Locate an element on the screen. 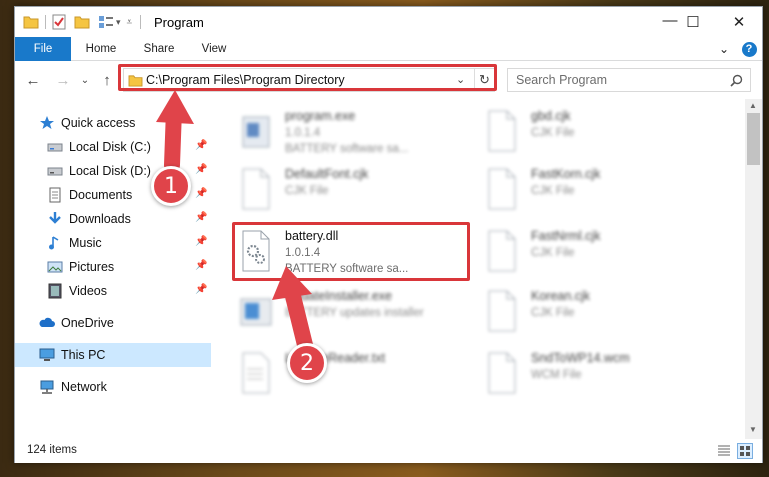 This screenshot has height=477, width=769. nav-item-label: Local Disk (D:) is located at coordinates (110, 171).